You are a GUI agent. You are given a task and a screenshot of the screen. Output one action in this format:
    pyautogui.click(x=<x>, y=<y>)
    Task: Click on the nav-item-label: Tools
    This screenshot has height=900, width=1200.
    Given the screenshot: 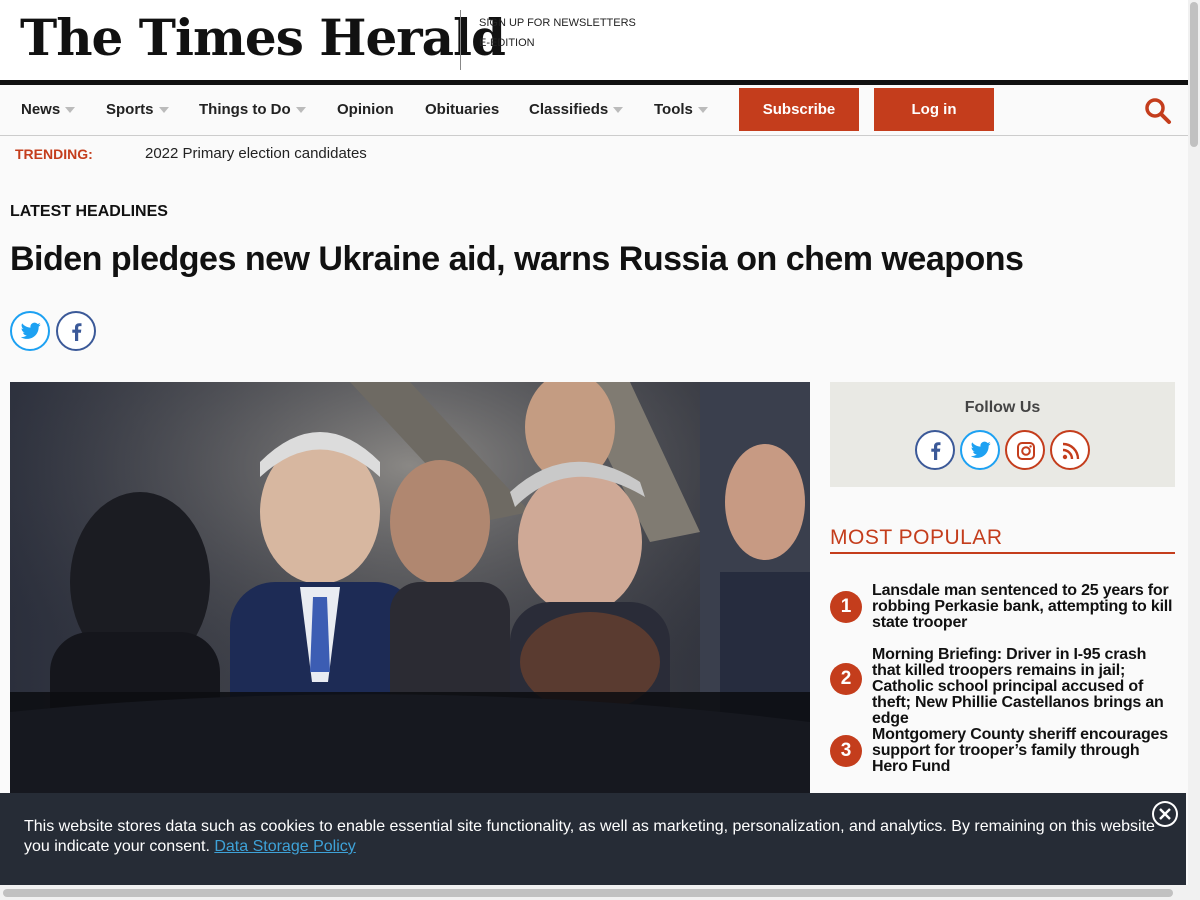 What is the action you would take?
    pyautogui.click(x=673, y=109)
    